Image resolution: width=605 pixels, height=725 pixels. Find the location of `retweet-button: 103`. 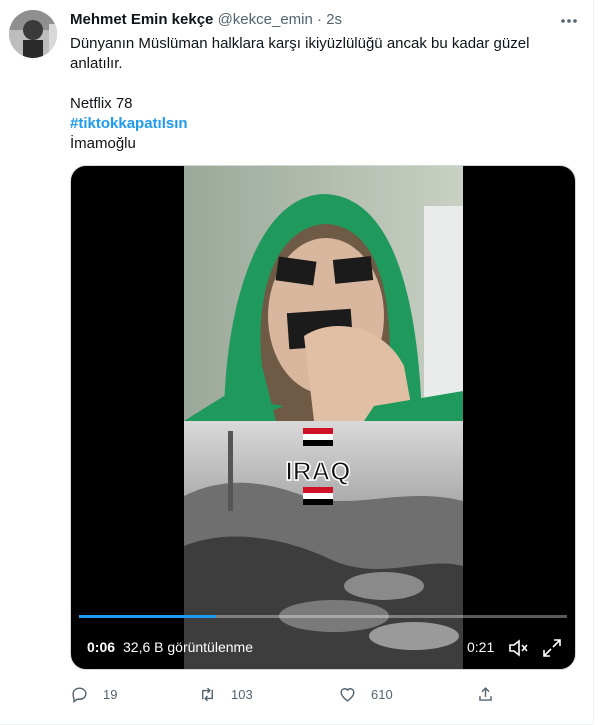

retweet-button: 103 is located at coordinates (225, 694).